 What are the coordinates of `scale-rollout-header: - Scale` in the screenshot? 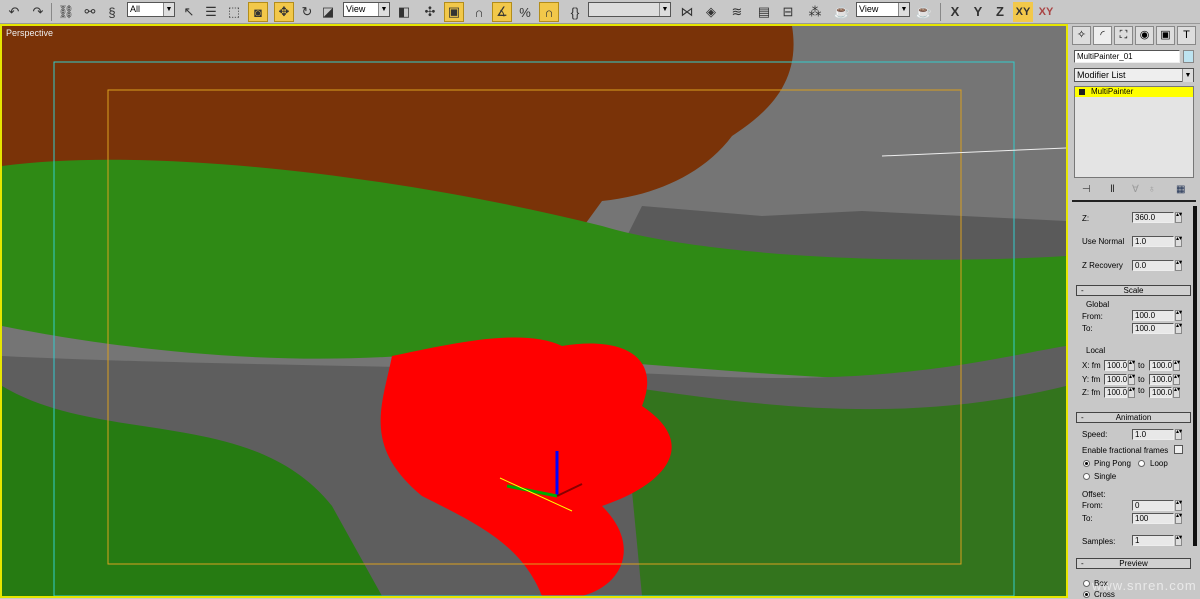 It's located at (1133, 290).